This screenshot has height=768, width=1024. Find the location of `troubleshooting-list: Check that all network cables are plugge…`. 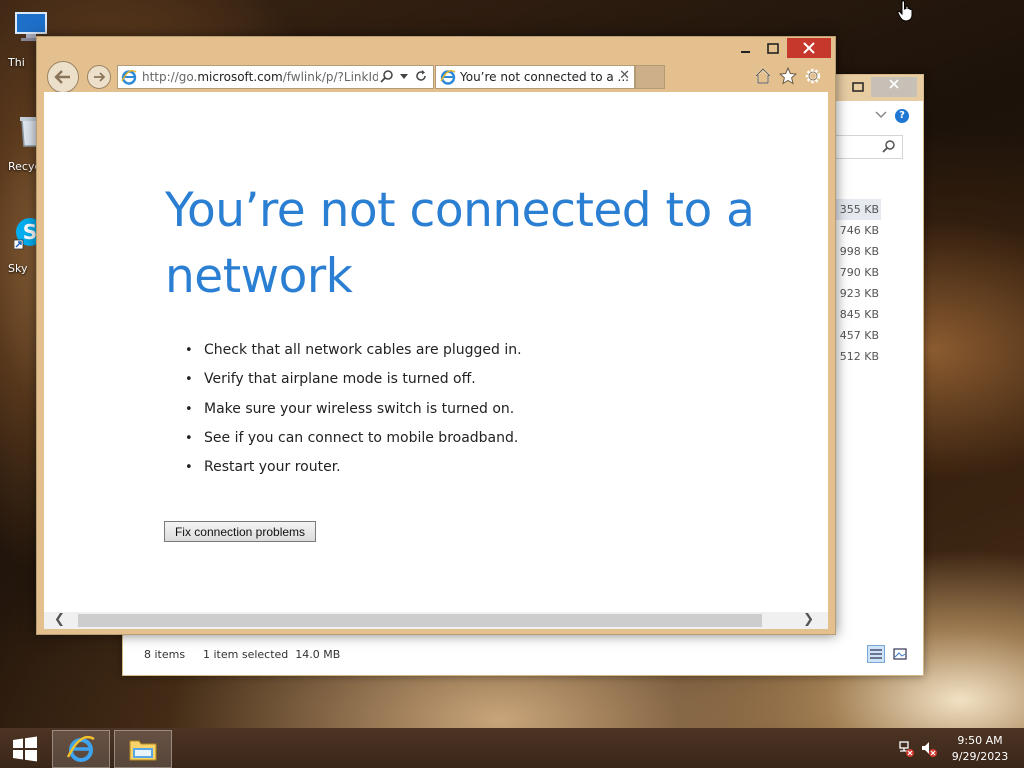

troubleshooting-list: Check that all network cables are plugge… is located at coordinates (353, 411).